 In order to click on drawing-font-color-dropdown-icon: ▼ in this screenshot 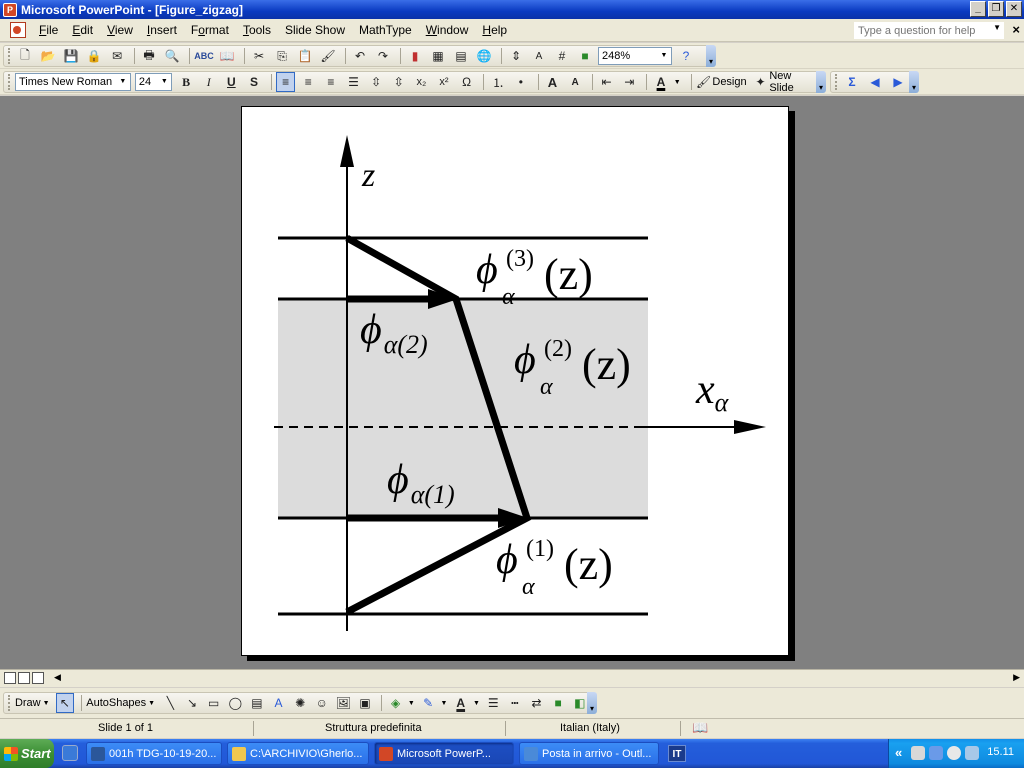, I will do `click(476, 703)`.